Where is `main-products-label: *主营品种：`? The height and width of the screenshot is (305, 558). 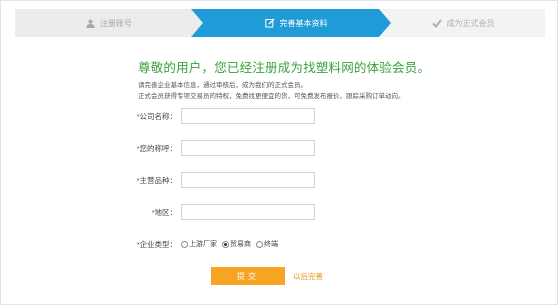 main-products-label: *主营品种： is located at coordinates (156, 180).